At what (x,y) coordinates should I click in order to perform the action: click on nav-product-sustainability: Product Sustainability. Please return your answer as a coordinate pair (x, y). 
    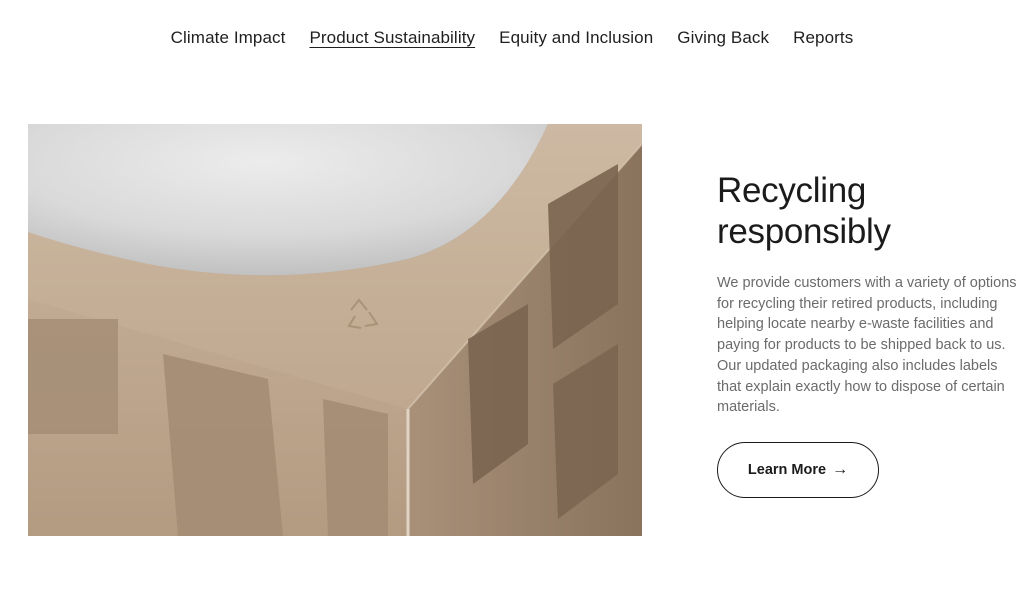
    Looking at the image, I should click on (392, 38).